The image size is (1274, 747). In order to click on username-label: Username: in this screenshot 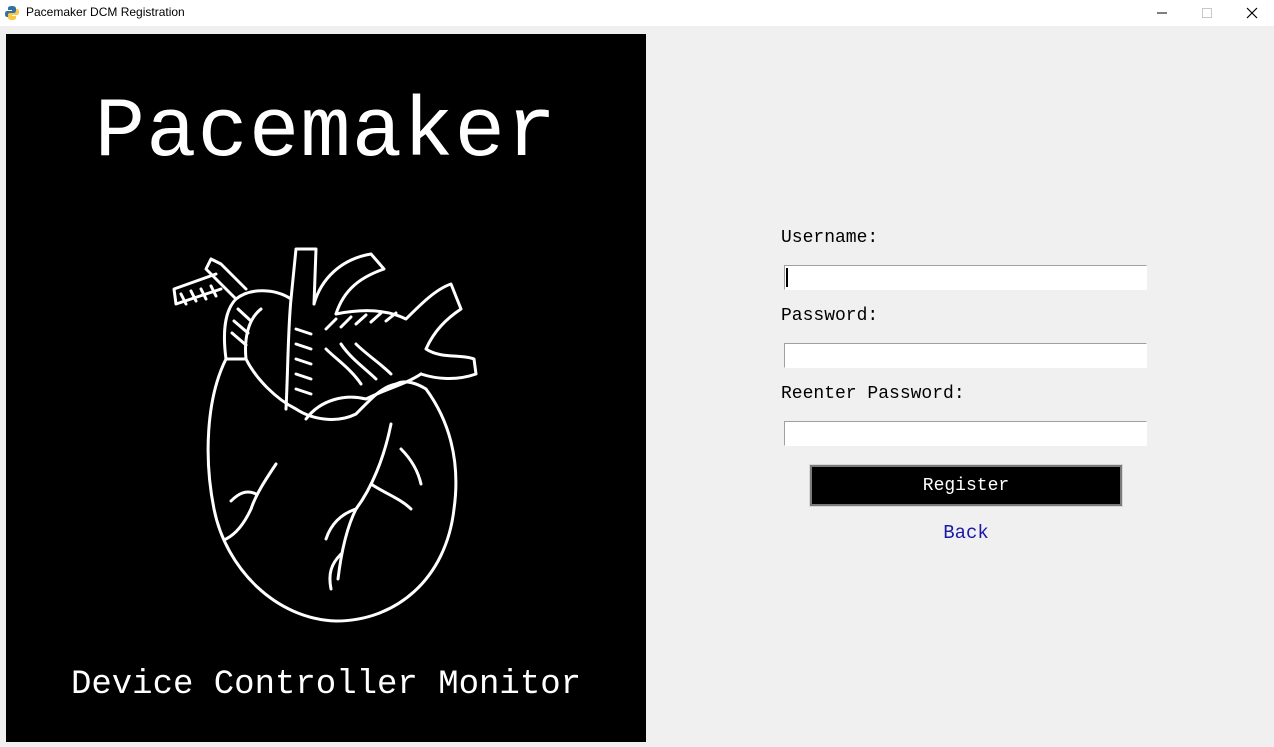, I will do `click(830, 238)`.